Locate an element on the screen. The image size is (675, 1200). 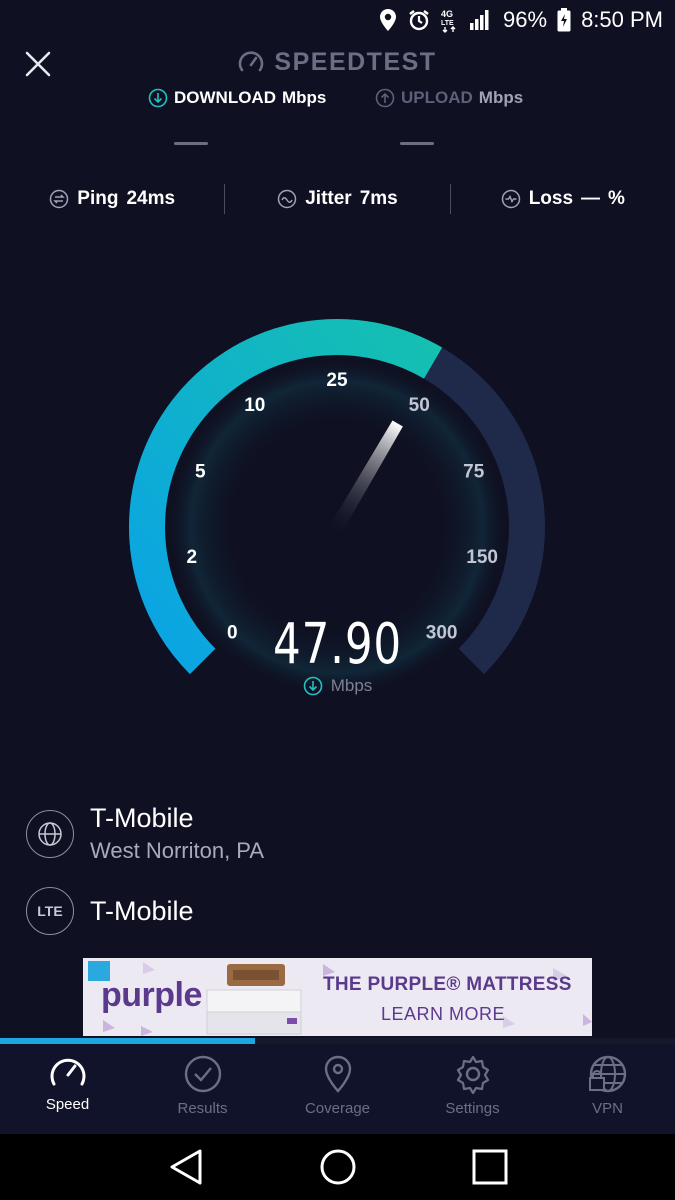
loss-icon is located at coordinates (510, 199).